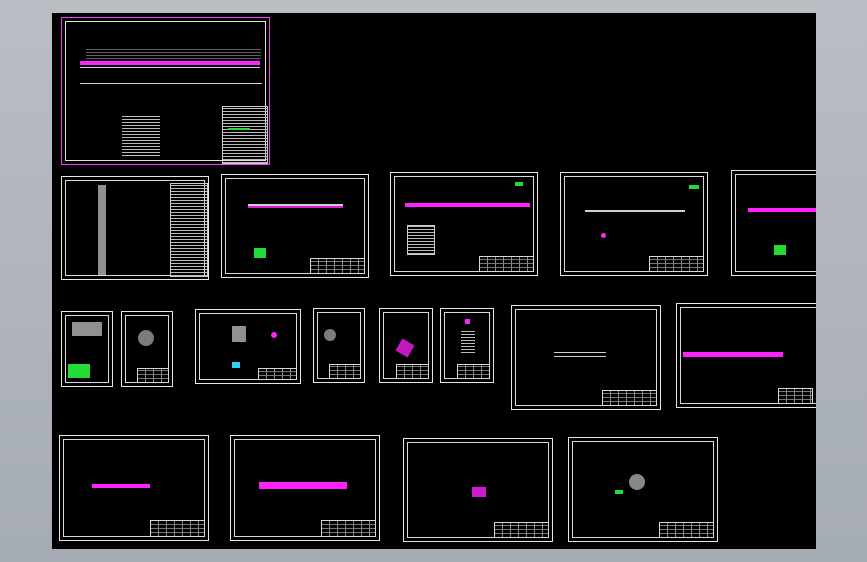  I want to click on dimension-line, so click(171, 83).